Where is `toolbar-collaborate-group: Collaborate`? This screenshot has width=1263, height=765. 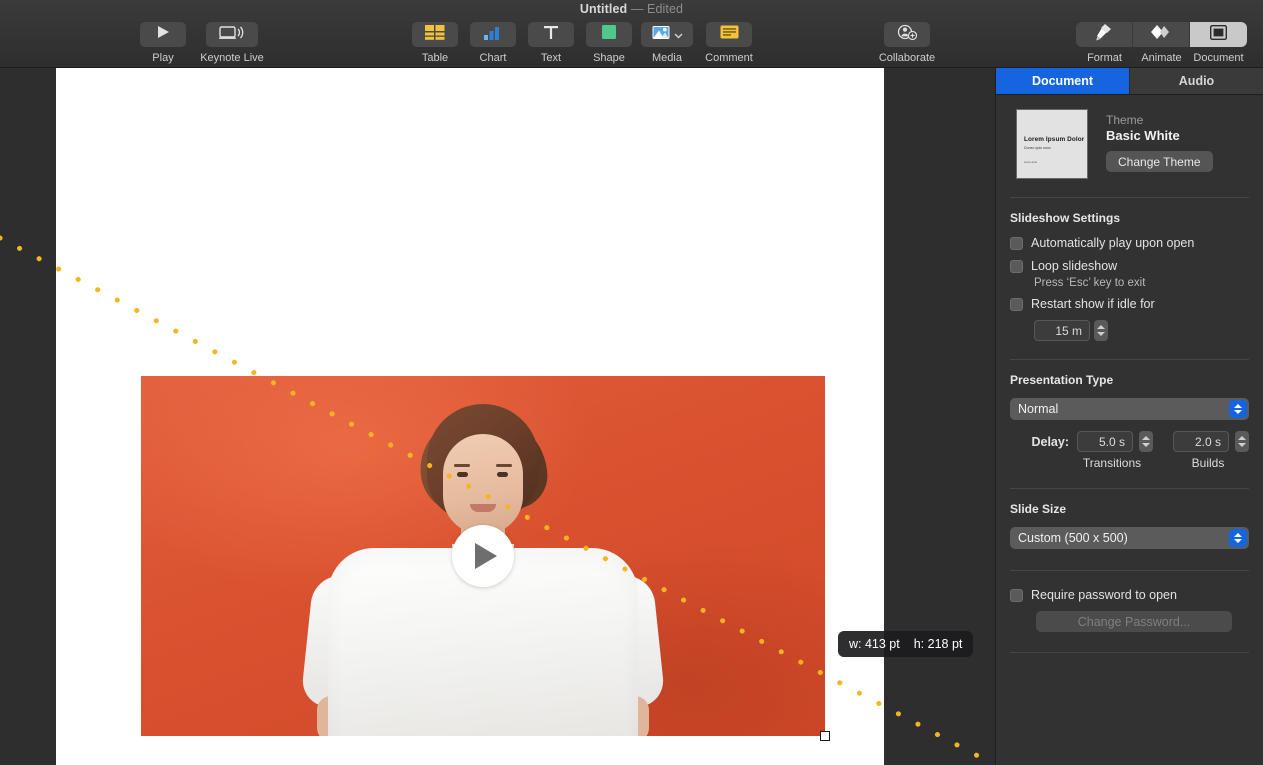 toolbar-collaborate-group: Collaborate is located at coordinates (907, 43).